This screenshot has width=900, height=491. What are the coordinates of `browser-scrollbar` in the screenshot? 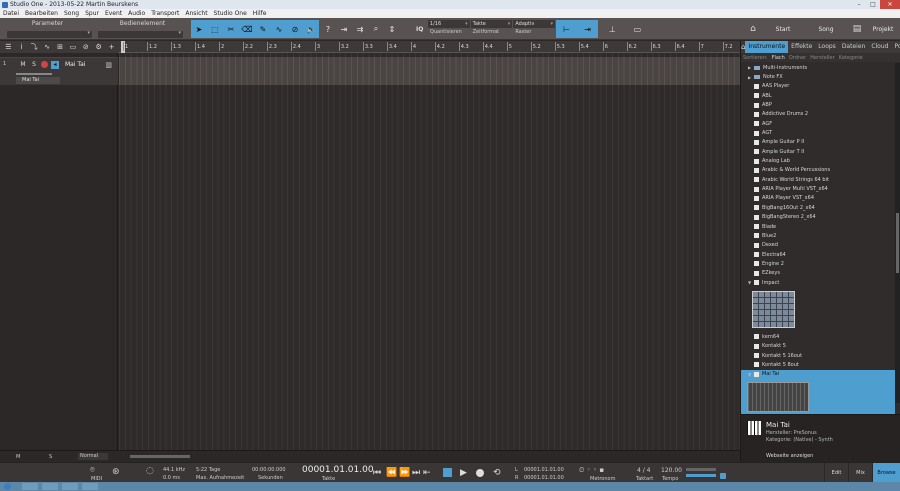 It's located at (897, 233).